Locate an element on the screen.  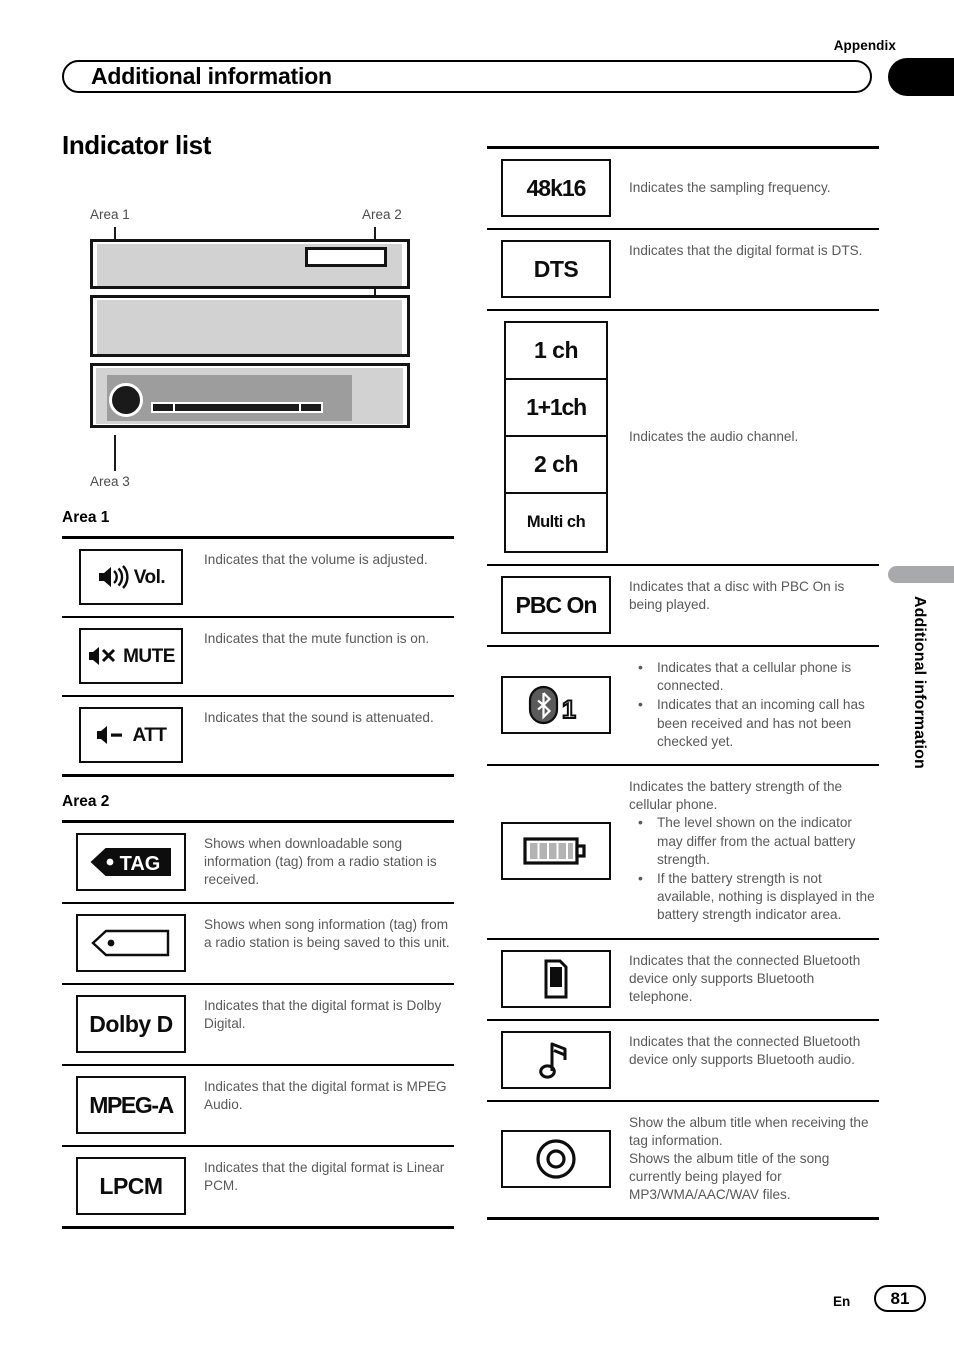
display-panel-bottom is located at coordinates (250, 395).